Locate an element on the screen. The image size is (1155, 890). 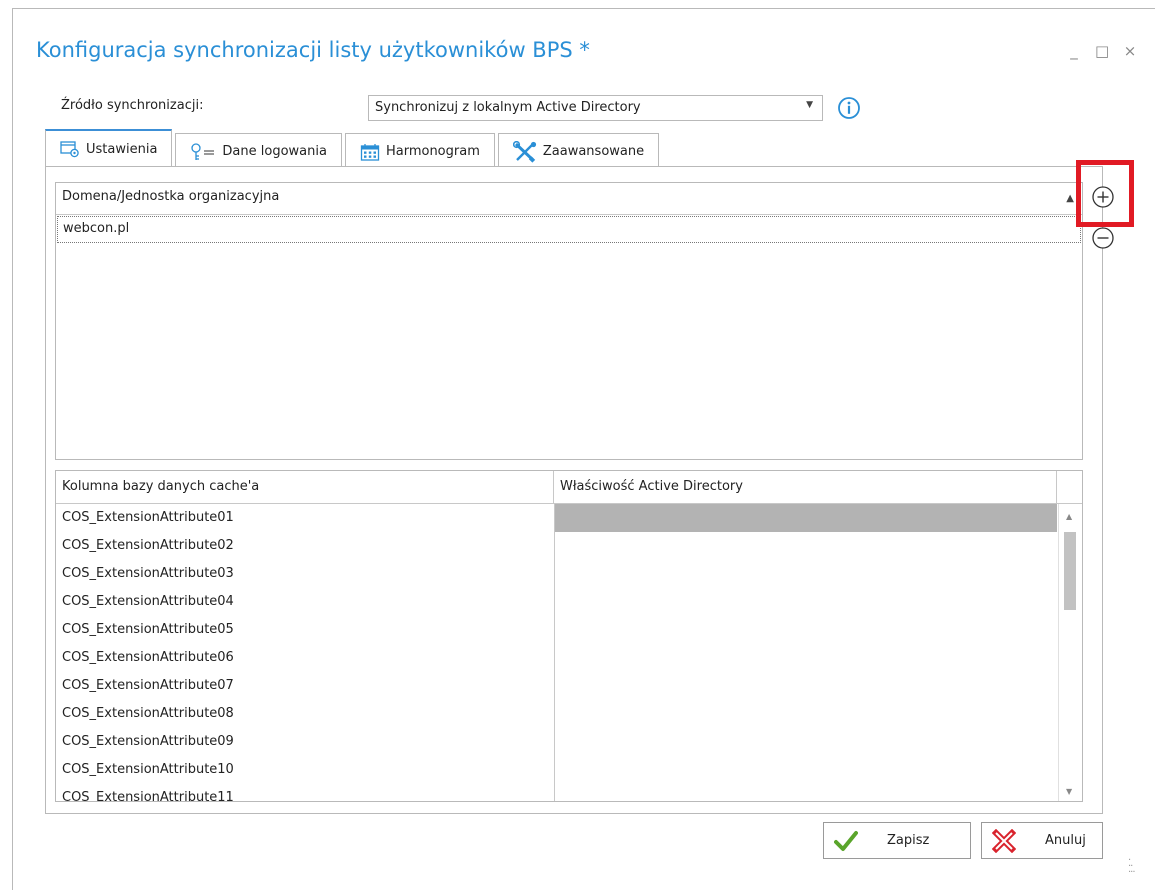
domains-grid-header-label: Domena/Jednostka organizacyjna is located at coordinates (171, 196).